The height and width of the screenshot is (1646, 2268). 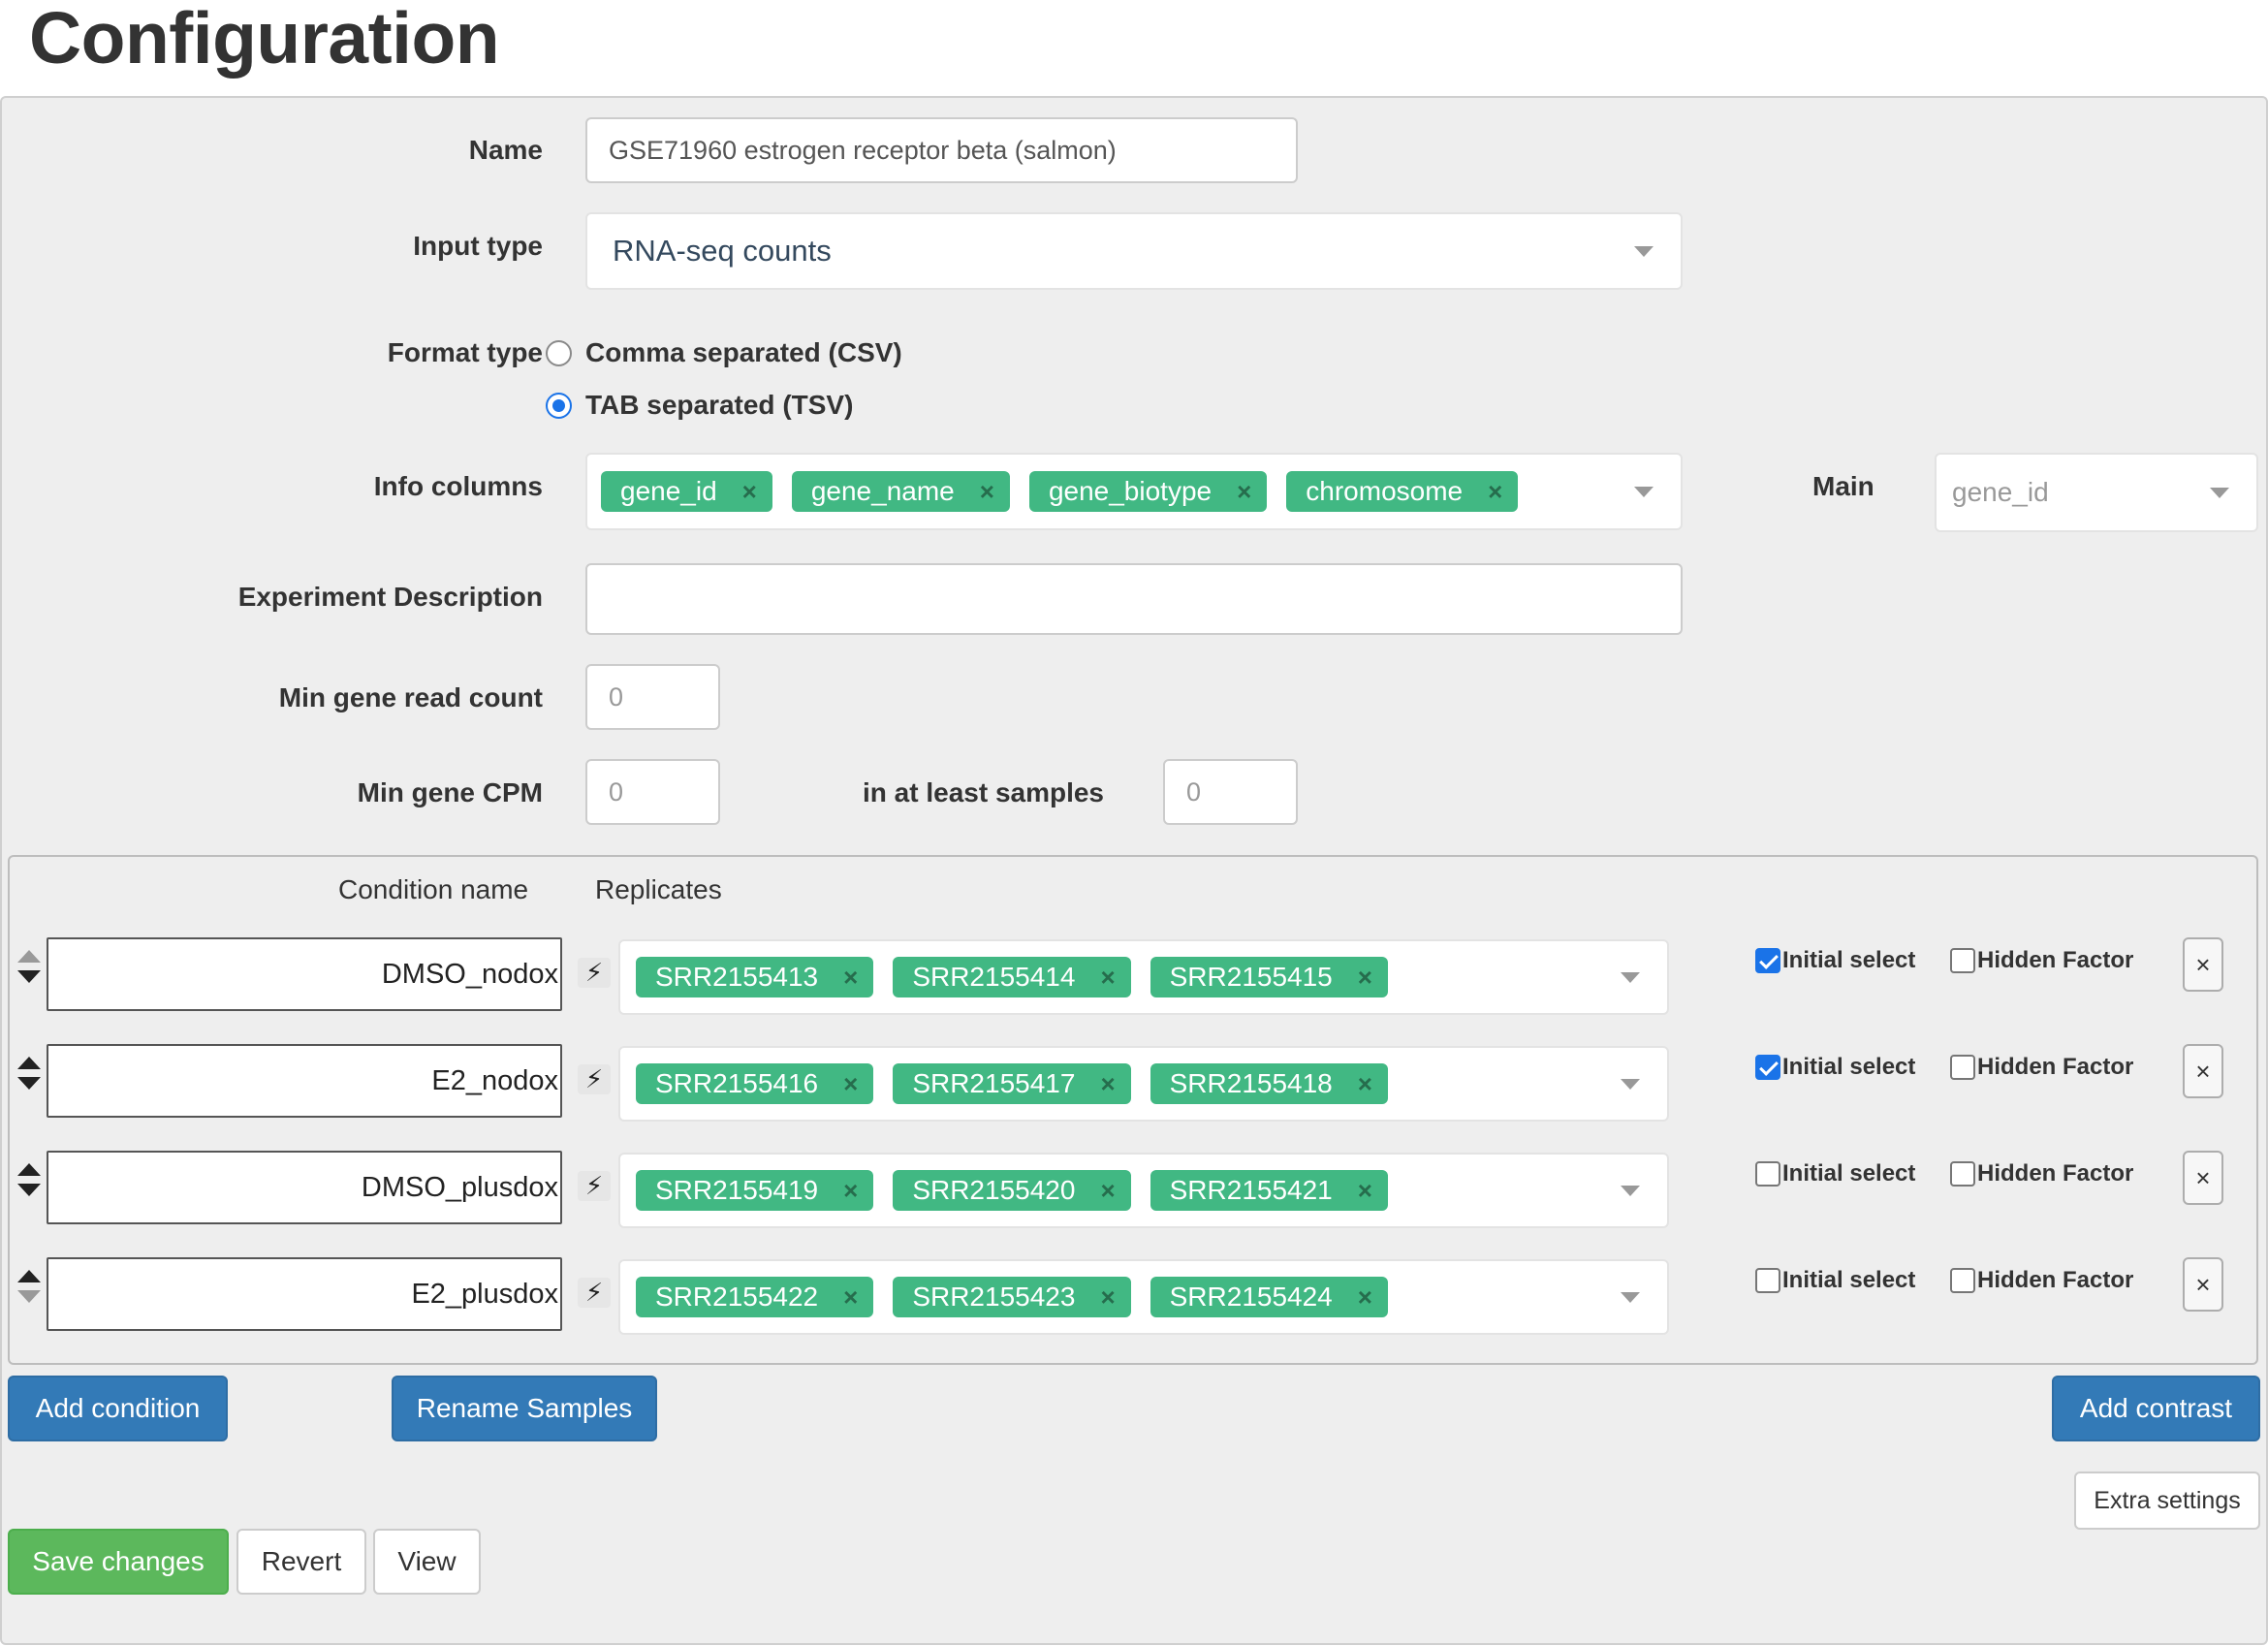 I want to click on min-gene-cpm-input: 0, so click(x=653, y=792).